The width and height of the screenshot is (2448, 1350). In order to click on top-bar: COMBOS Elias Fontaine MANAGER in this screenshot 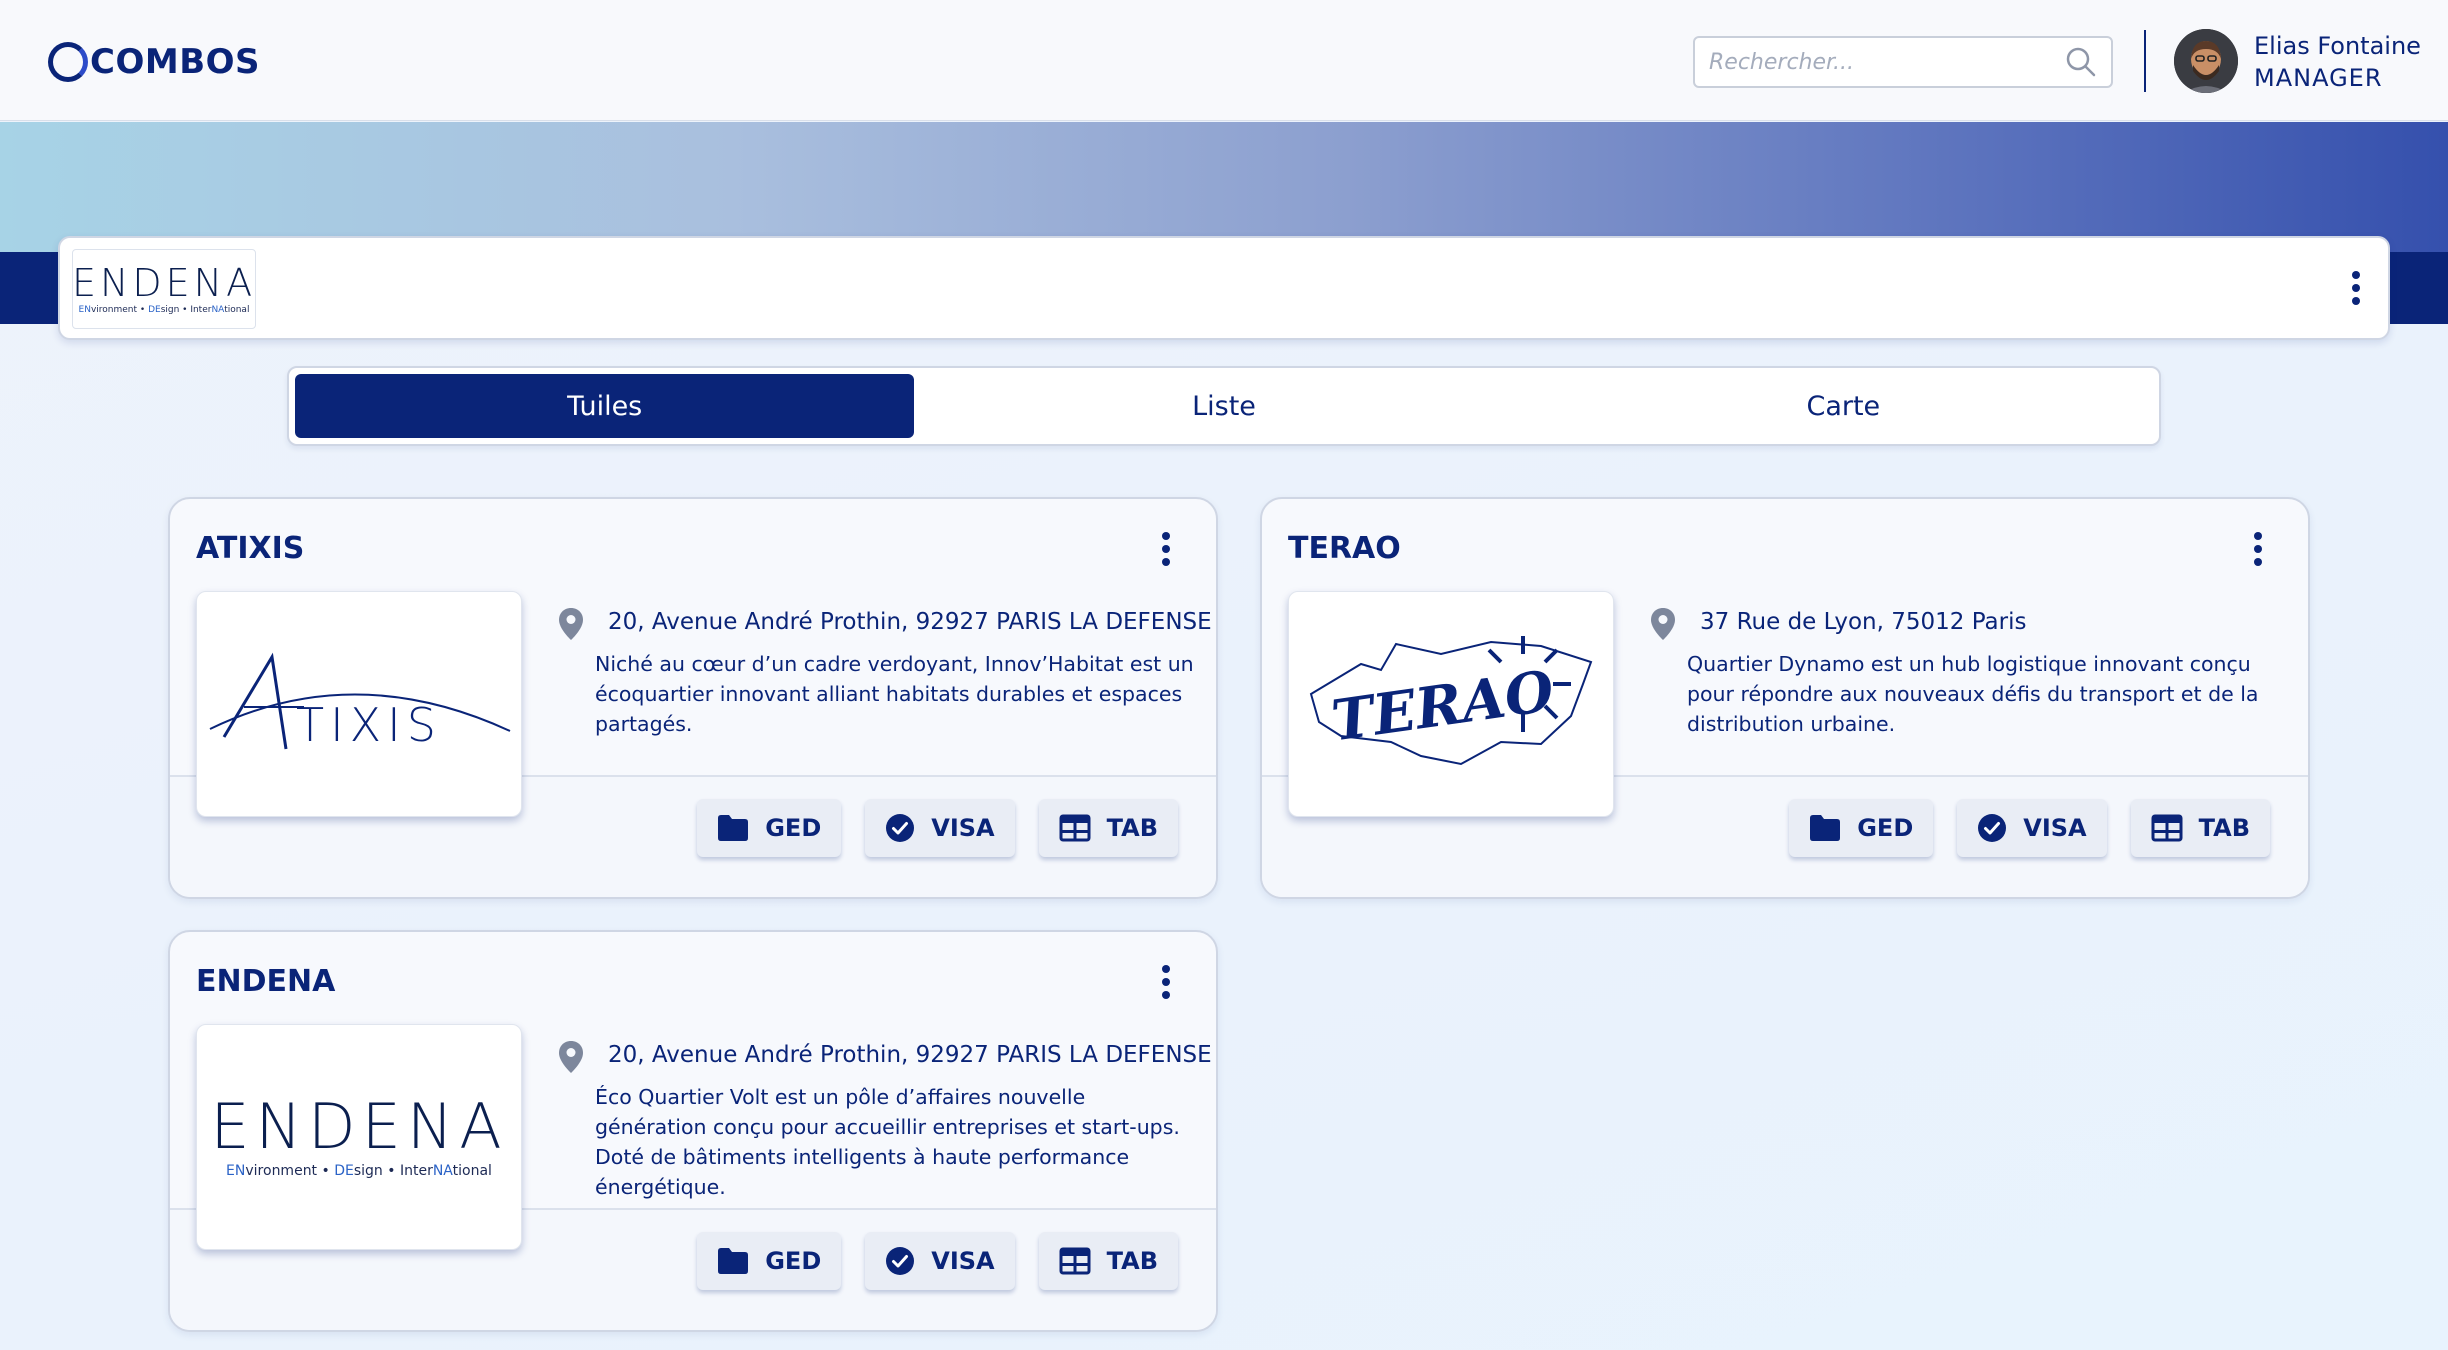, I will do `click(1224, 60)`.